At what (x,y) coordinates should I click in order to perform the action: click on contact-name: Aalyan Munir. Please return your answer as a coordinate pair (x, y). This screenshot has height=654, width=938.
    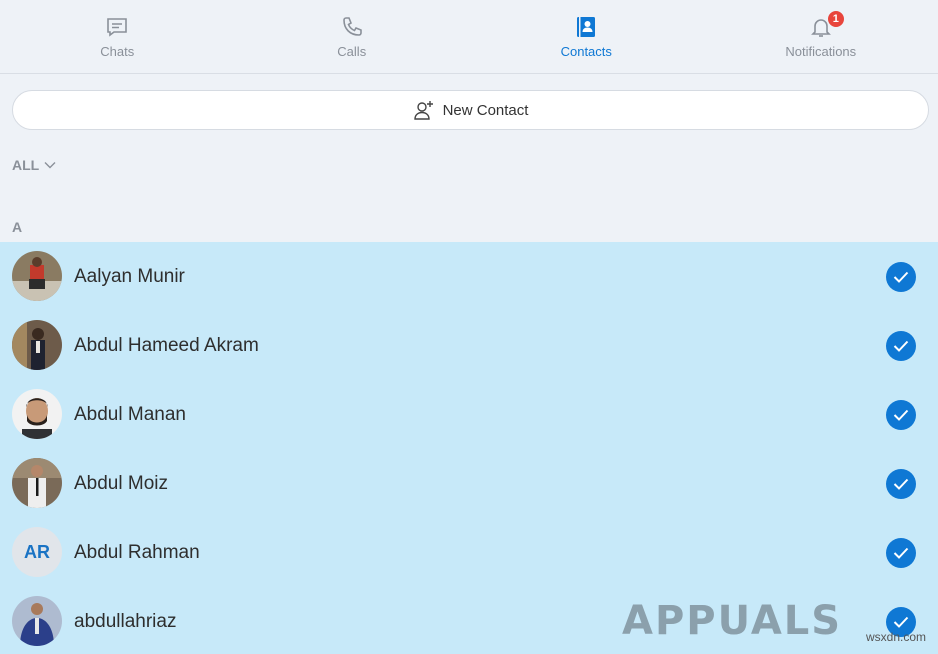
    Looking at the image, I should click on (129, 276).